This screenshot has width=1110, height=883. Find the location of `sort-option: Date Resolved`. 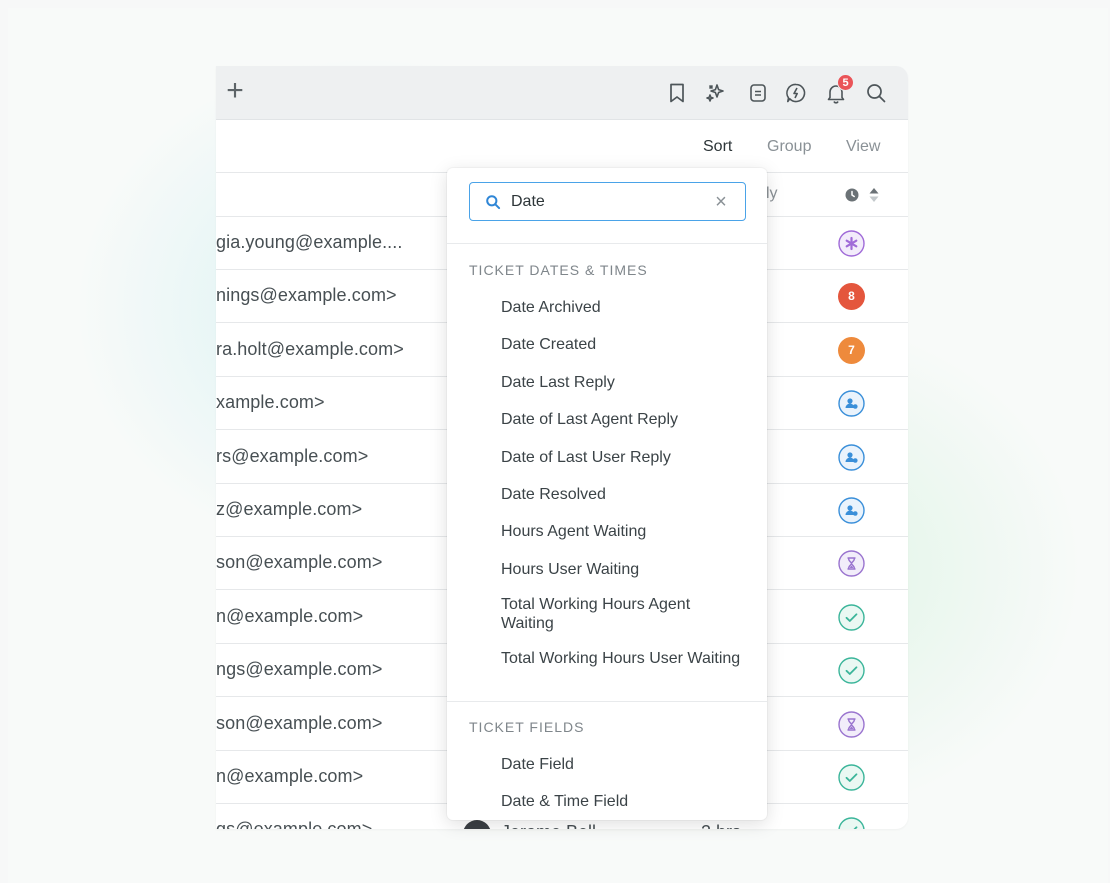

sort-option: Date Resolved is located at coordinates (621, 494).